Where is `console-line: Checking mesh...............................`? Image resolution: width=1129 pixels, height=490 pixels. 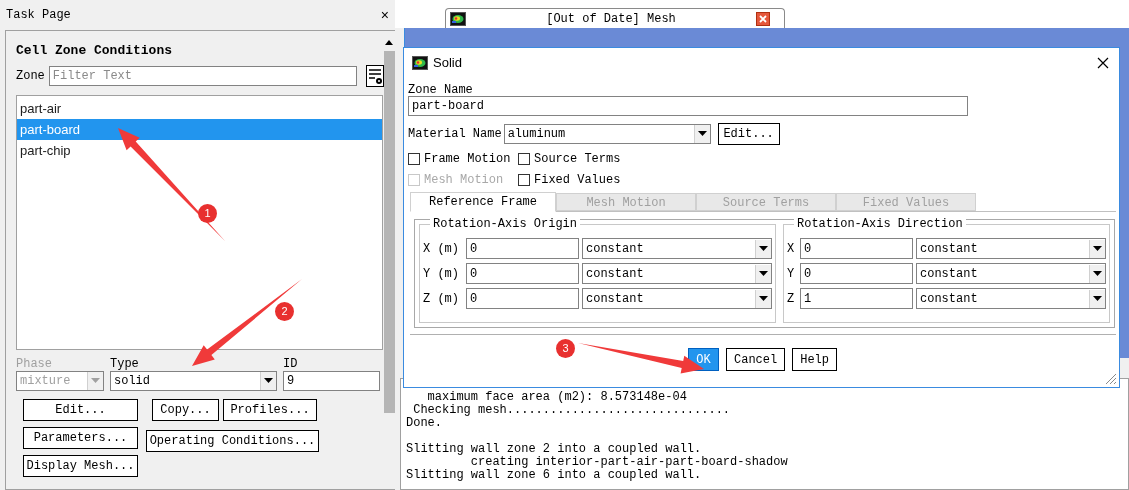
console-line: Checking mesh............................... is located at coordinates (572, 410).